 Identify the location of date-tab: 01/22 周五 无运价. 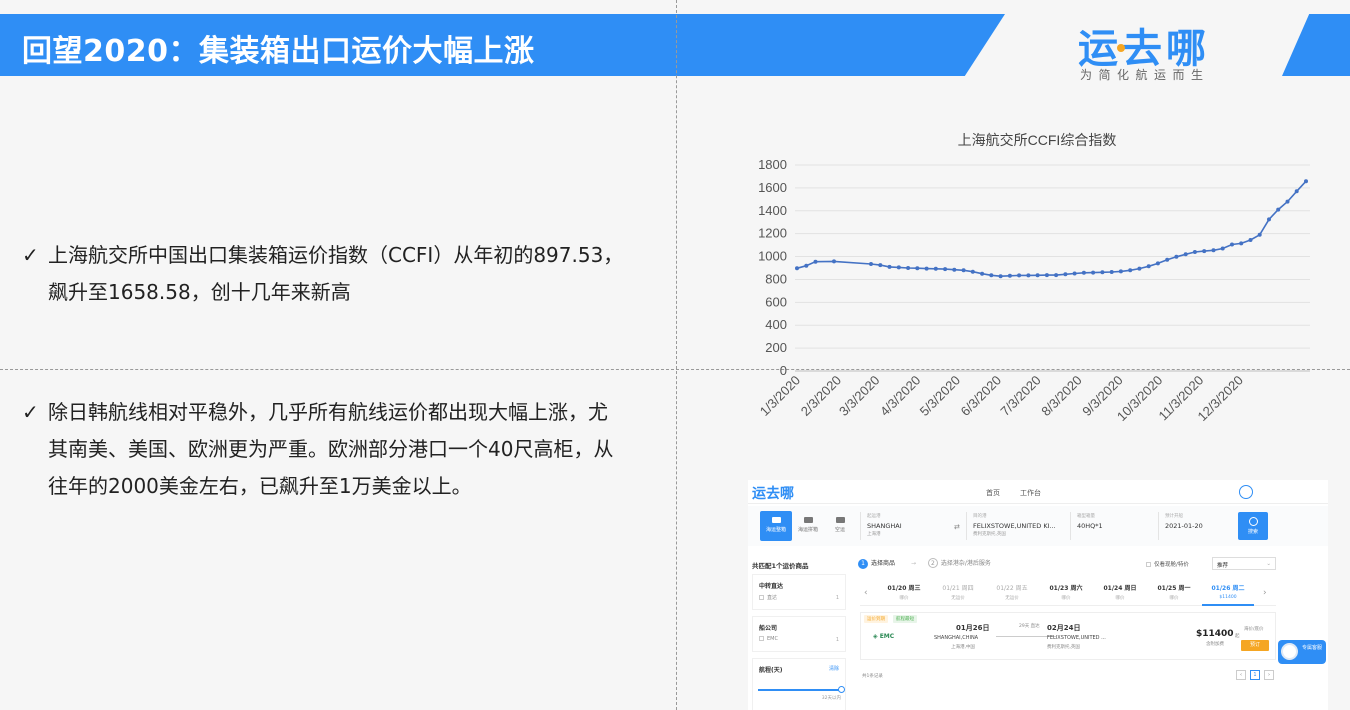
(1012, 592).